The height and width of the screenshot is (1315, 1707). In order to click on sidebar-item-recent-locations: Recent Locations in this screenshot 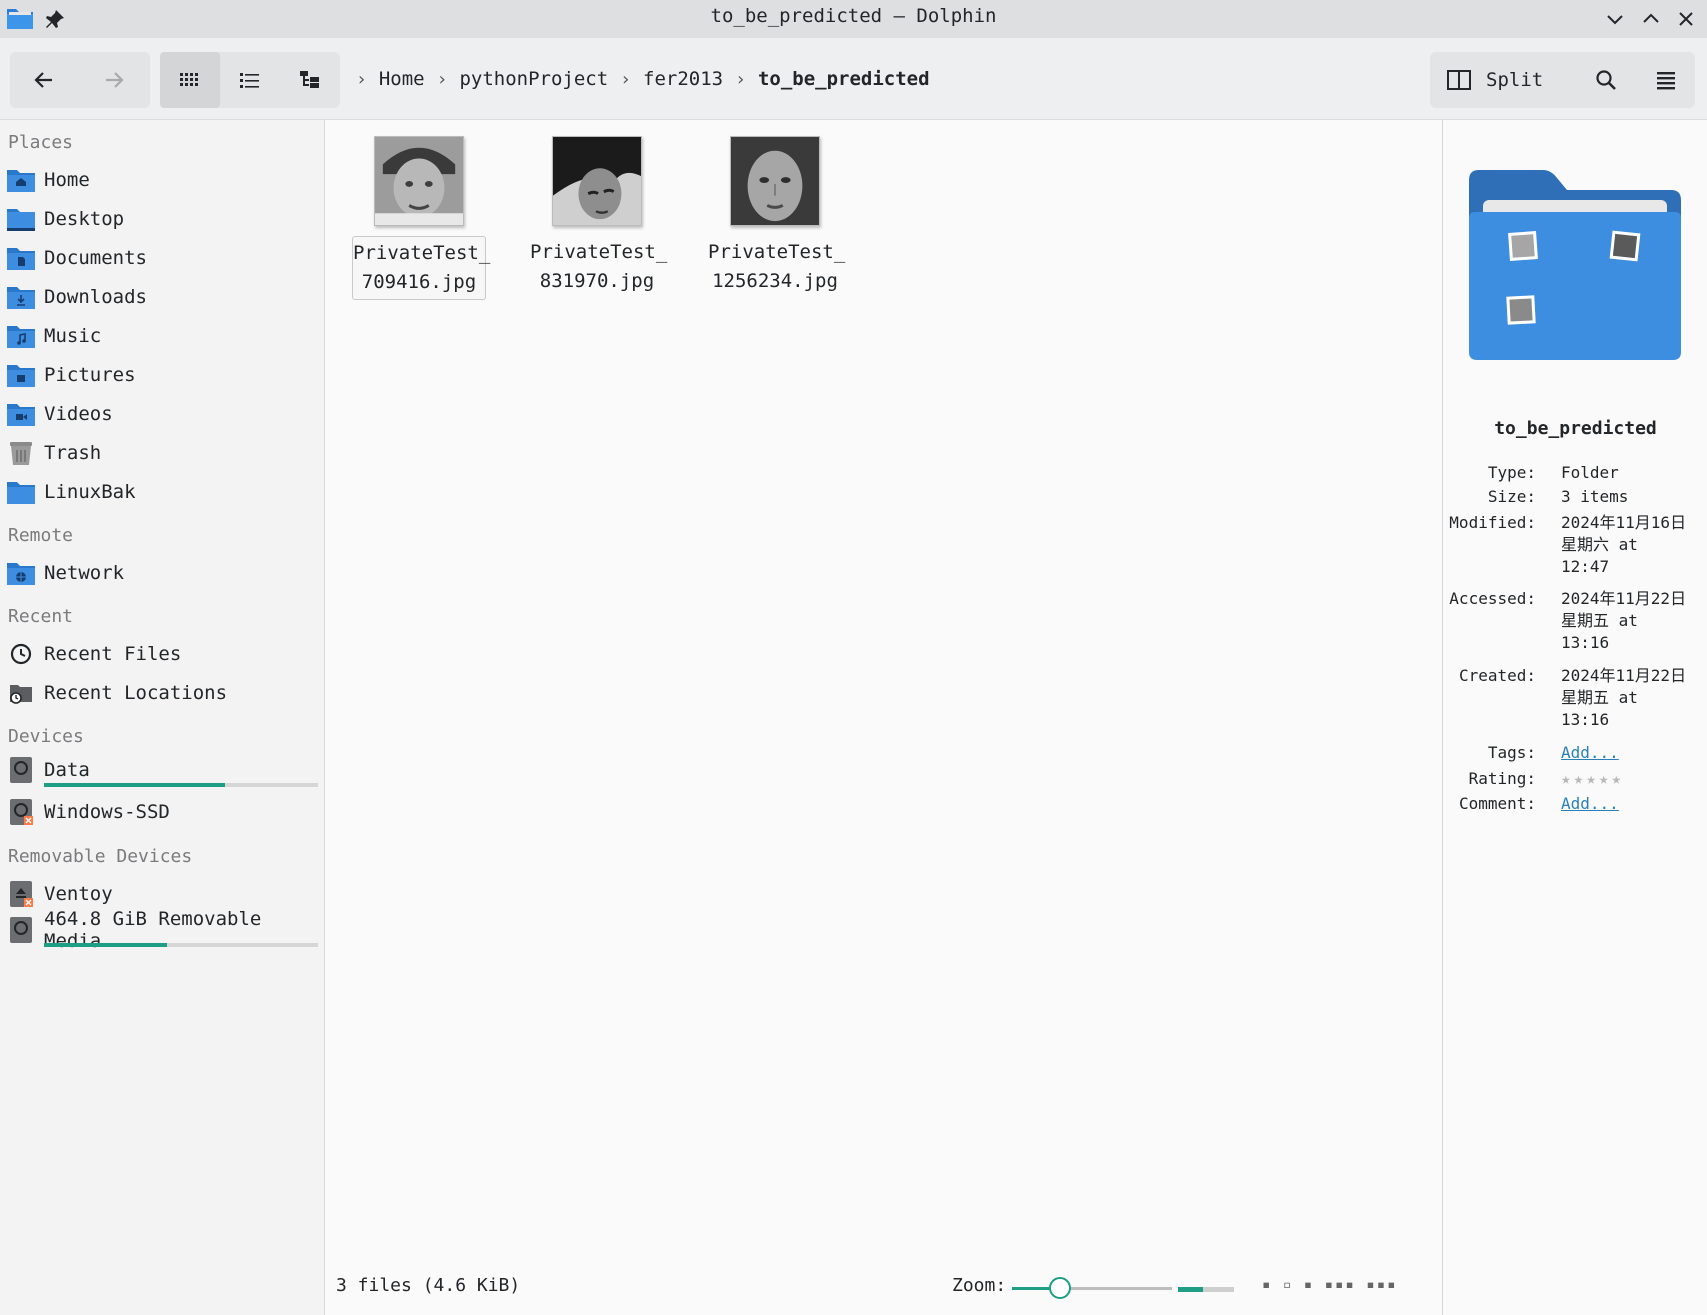, I will do `click(116, 693)`.